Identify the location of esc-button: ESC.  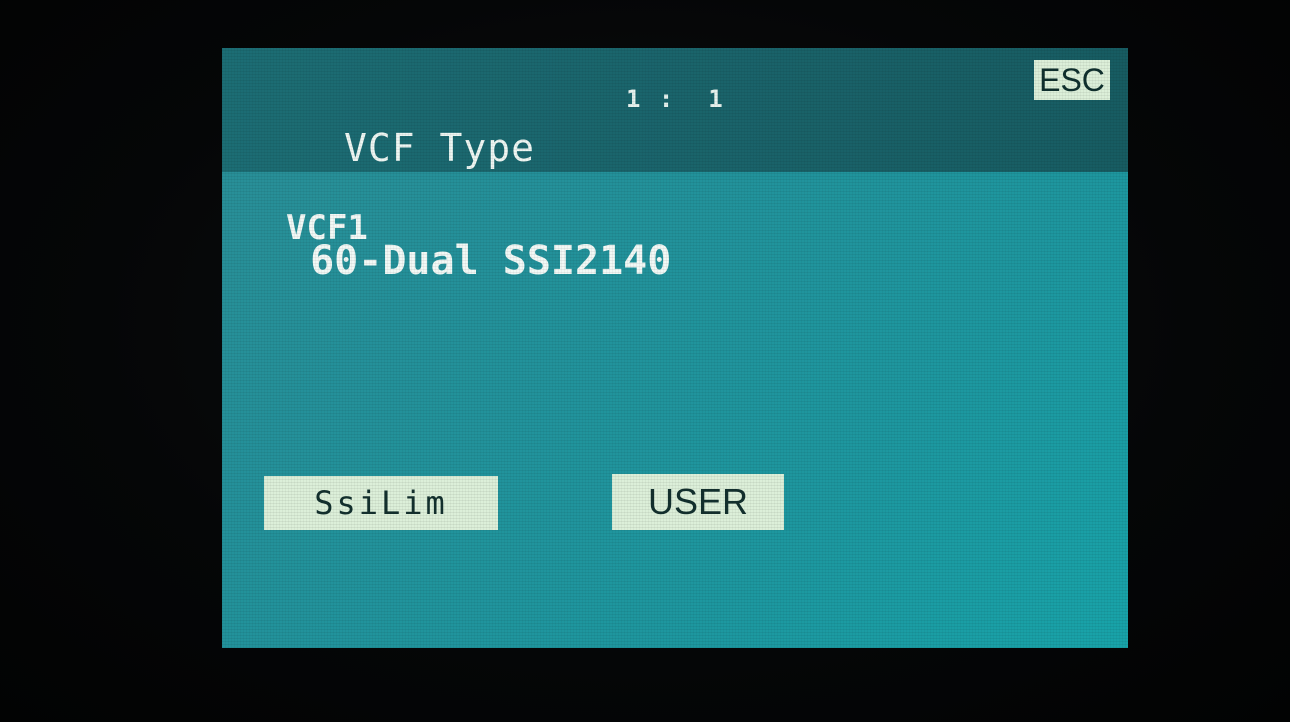
(1072, 80).